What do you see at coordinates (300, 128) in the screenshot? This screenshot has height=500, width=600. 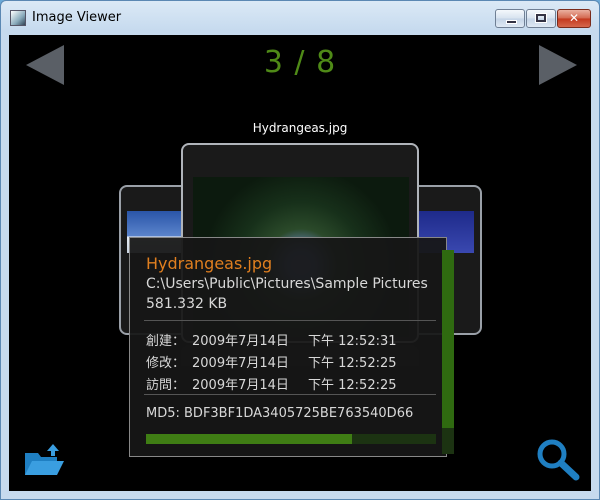 I see `current-filename: Hydrangeas.jpg` at bounding box center [300, 128].